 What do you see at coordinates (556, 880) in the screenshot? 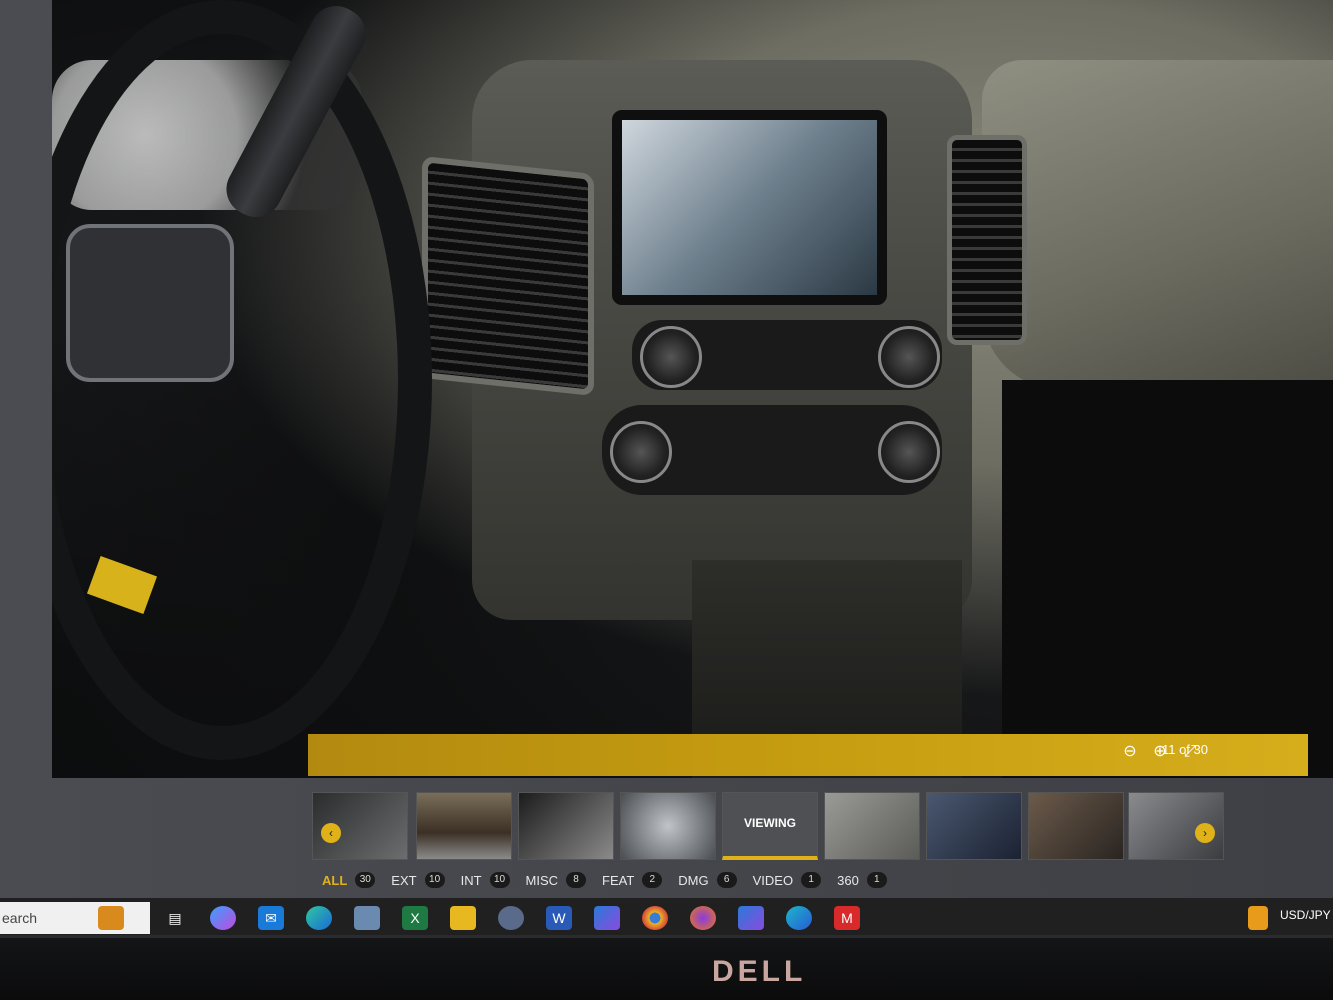
I see `filter-misc: MISC 8` at bounding box center [556, 880].